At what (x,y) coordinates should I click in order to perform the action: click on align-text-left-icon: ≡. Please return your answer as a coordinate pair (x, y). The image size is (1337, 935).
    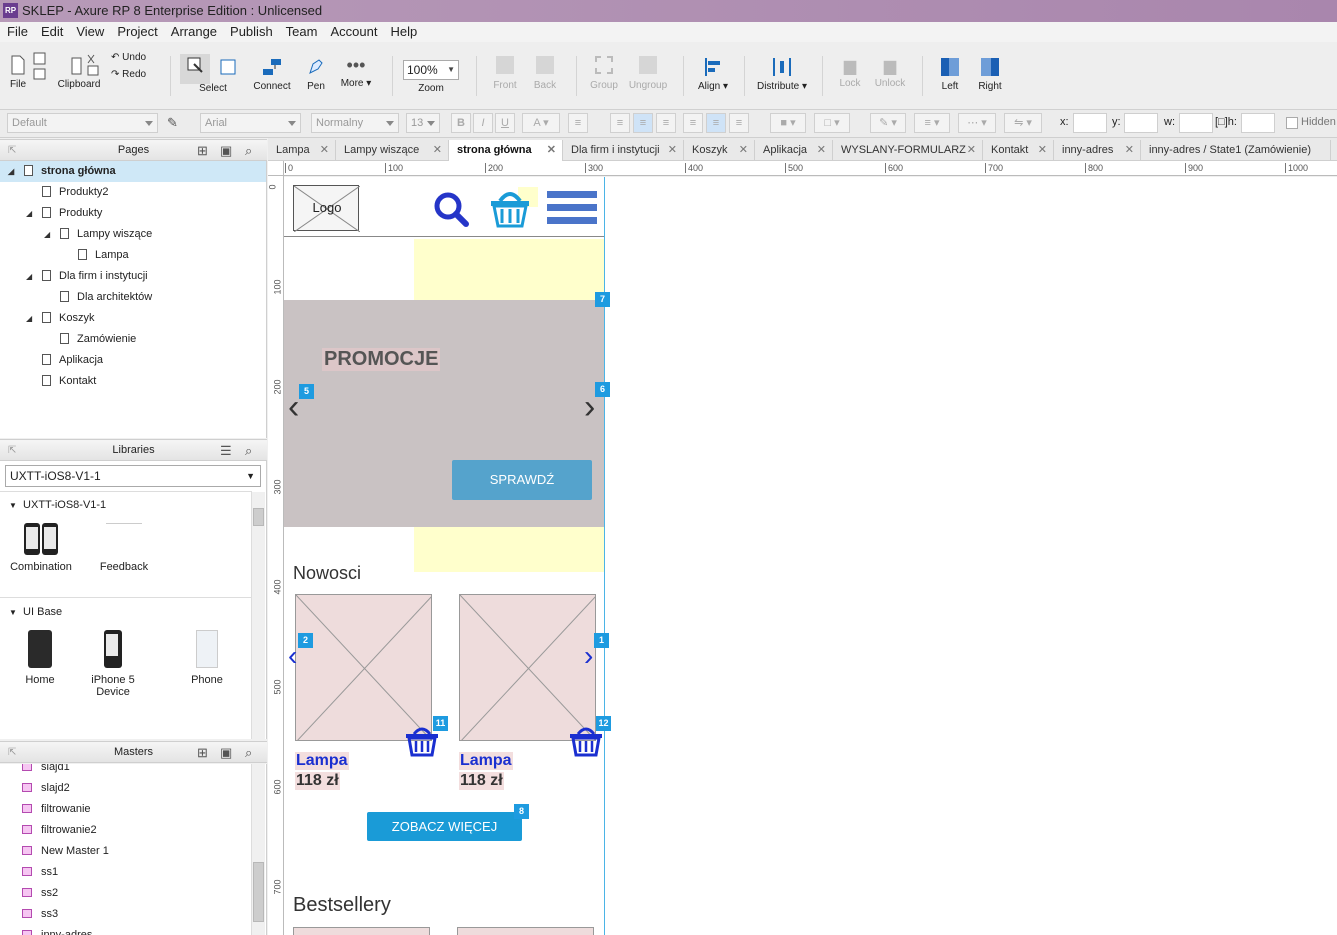
    Looking at the image, I should click on (620, 123).